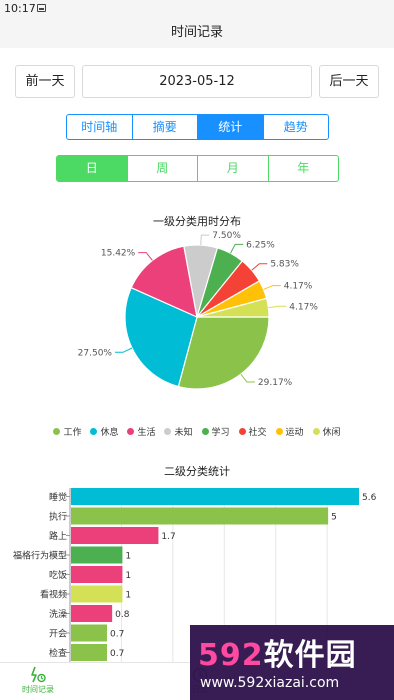 This screenshot has width=394, height=700. I want to click on legend-item: 社交, so click(252, 431).